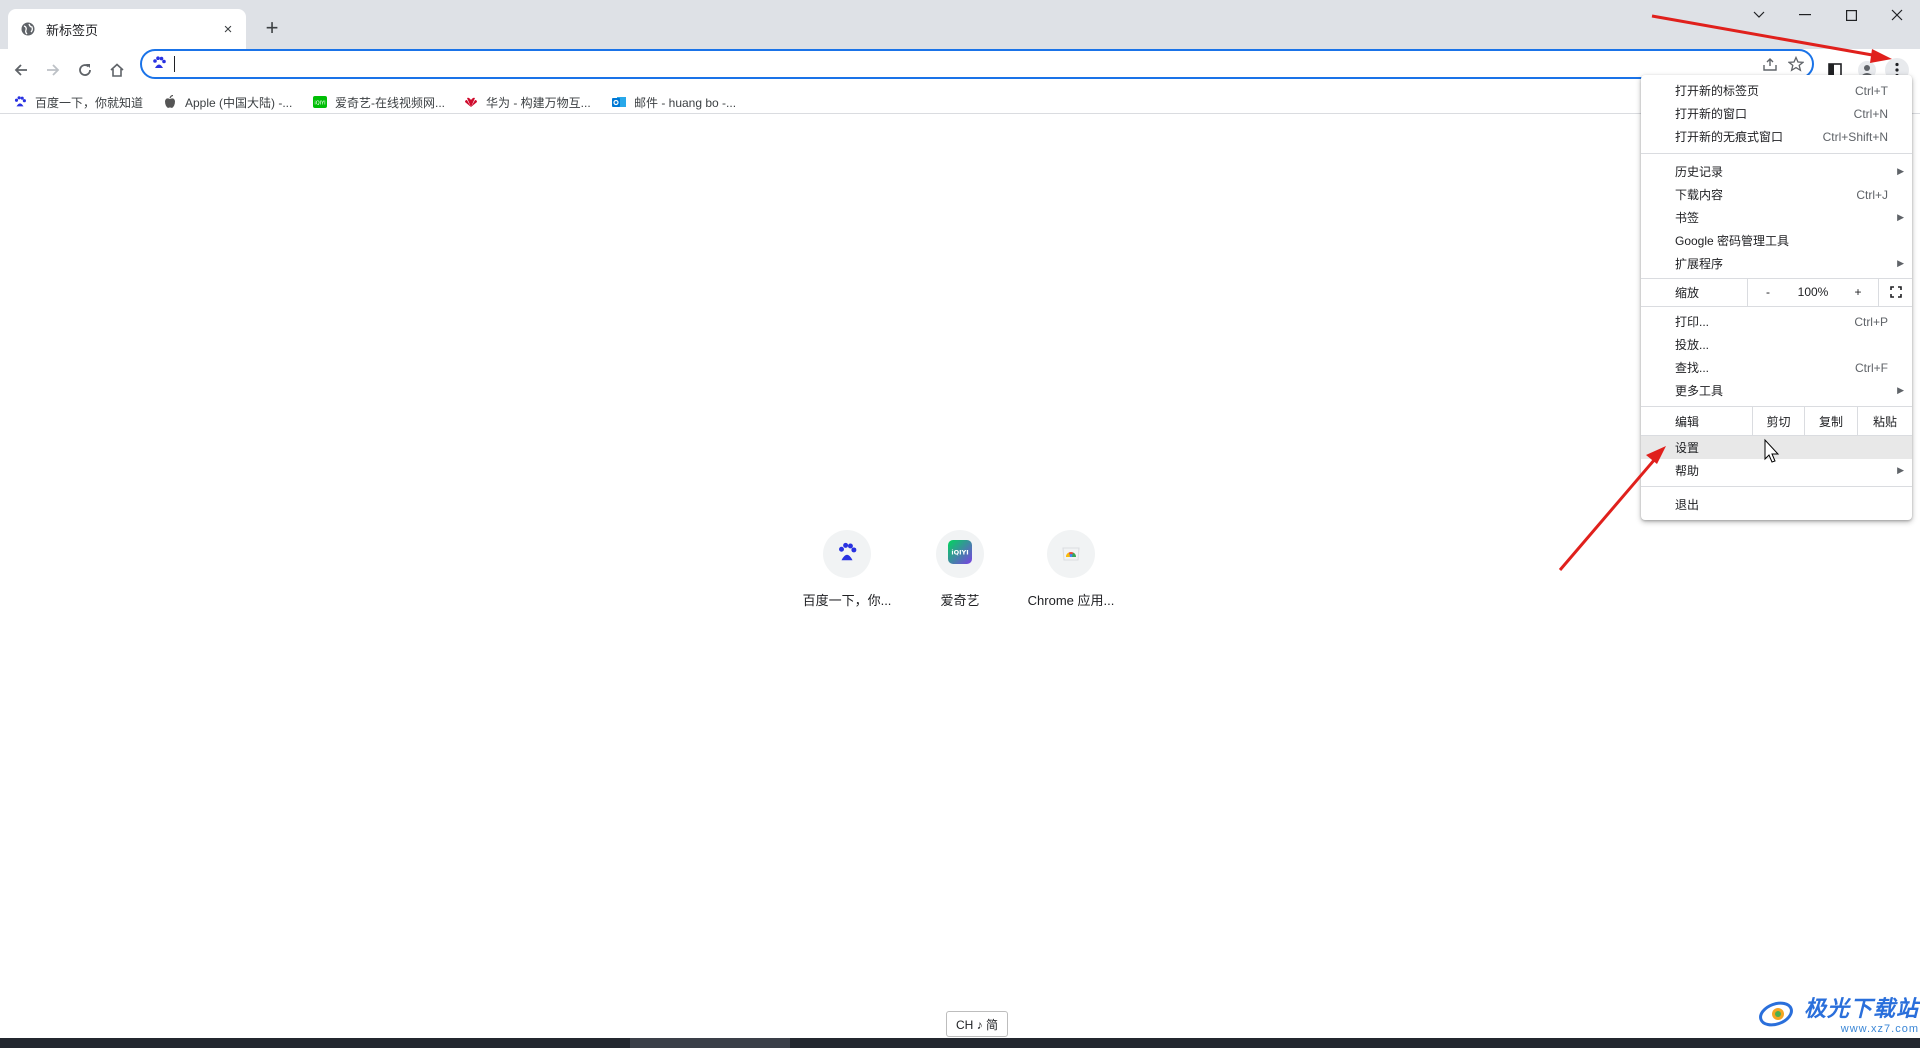 This screenshot has width=1920, height=1048. What do you see at coordinates (1776, 504) in the screenshot?
I see `menu-item-exit: 退出` at bounding box center [1776, 504].